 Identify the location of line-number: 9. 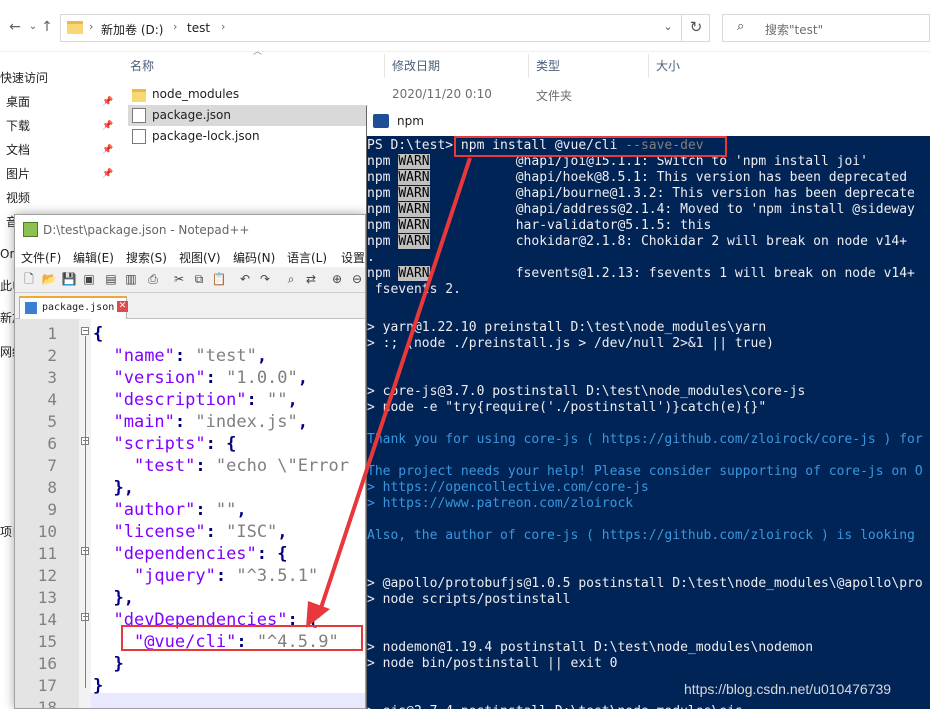
(52, 509).